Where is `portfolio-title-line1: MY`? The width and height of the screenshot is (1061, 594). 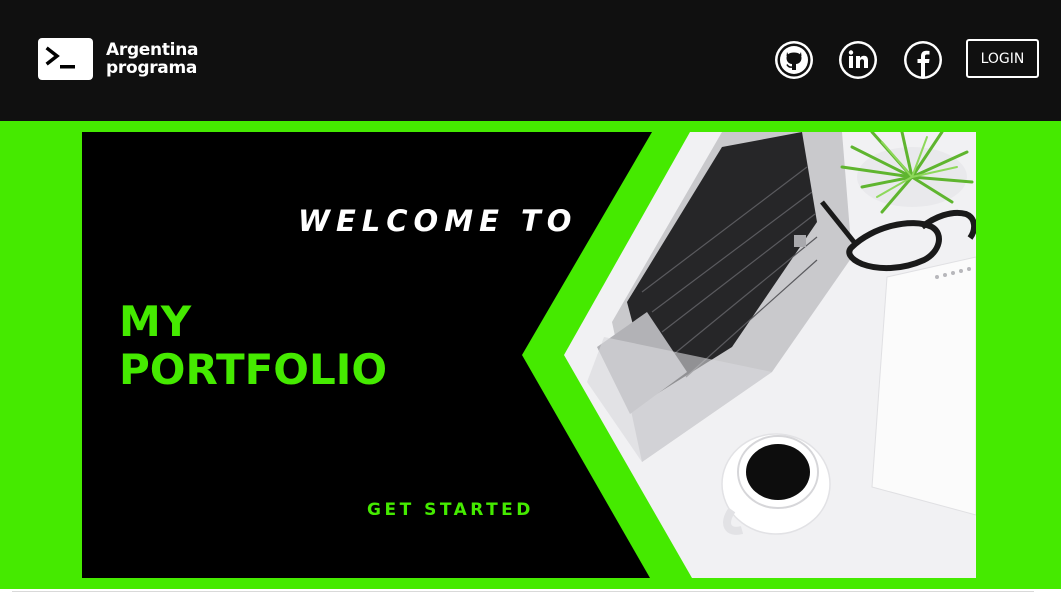
portfolio-title-line1: MY is located at coordinates (155, 321).